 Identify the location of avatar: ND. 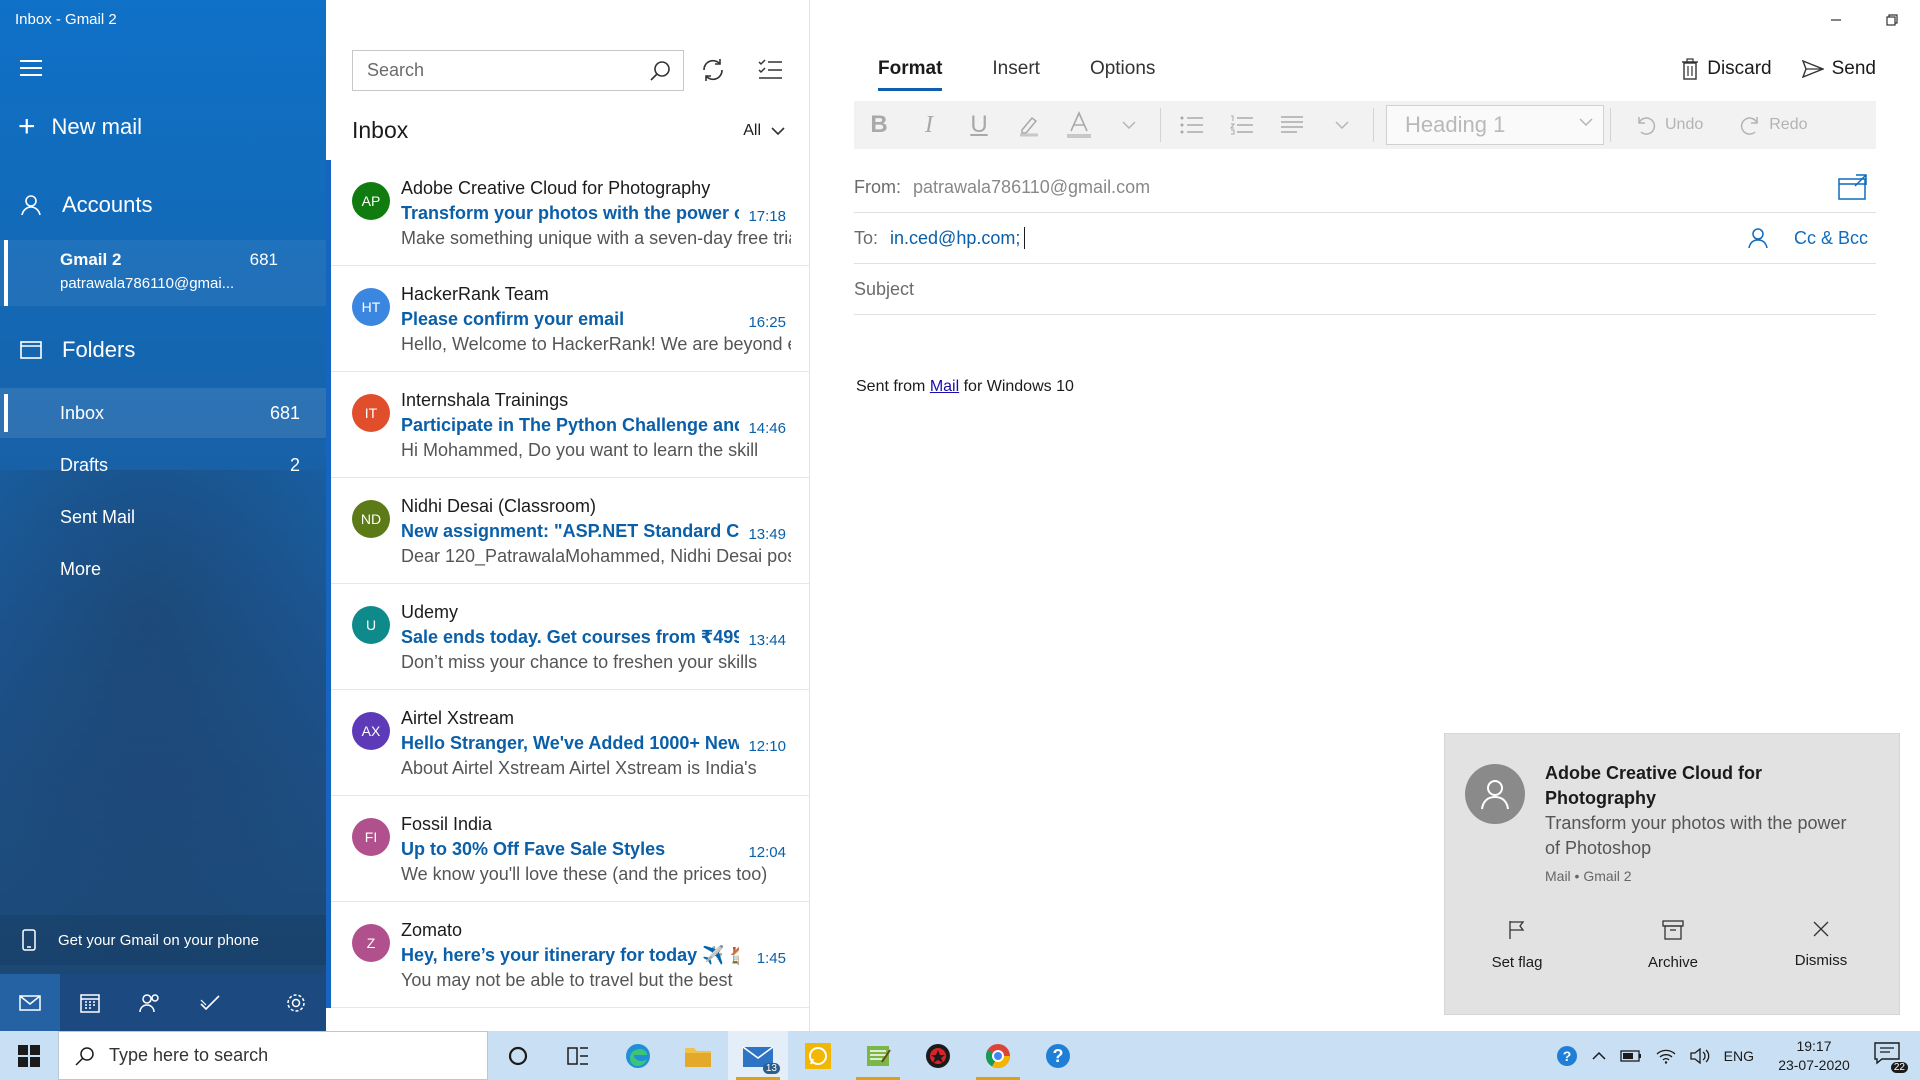
(371, 519).